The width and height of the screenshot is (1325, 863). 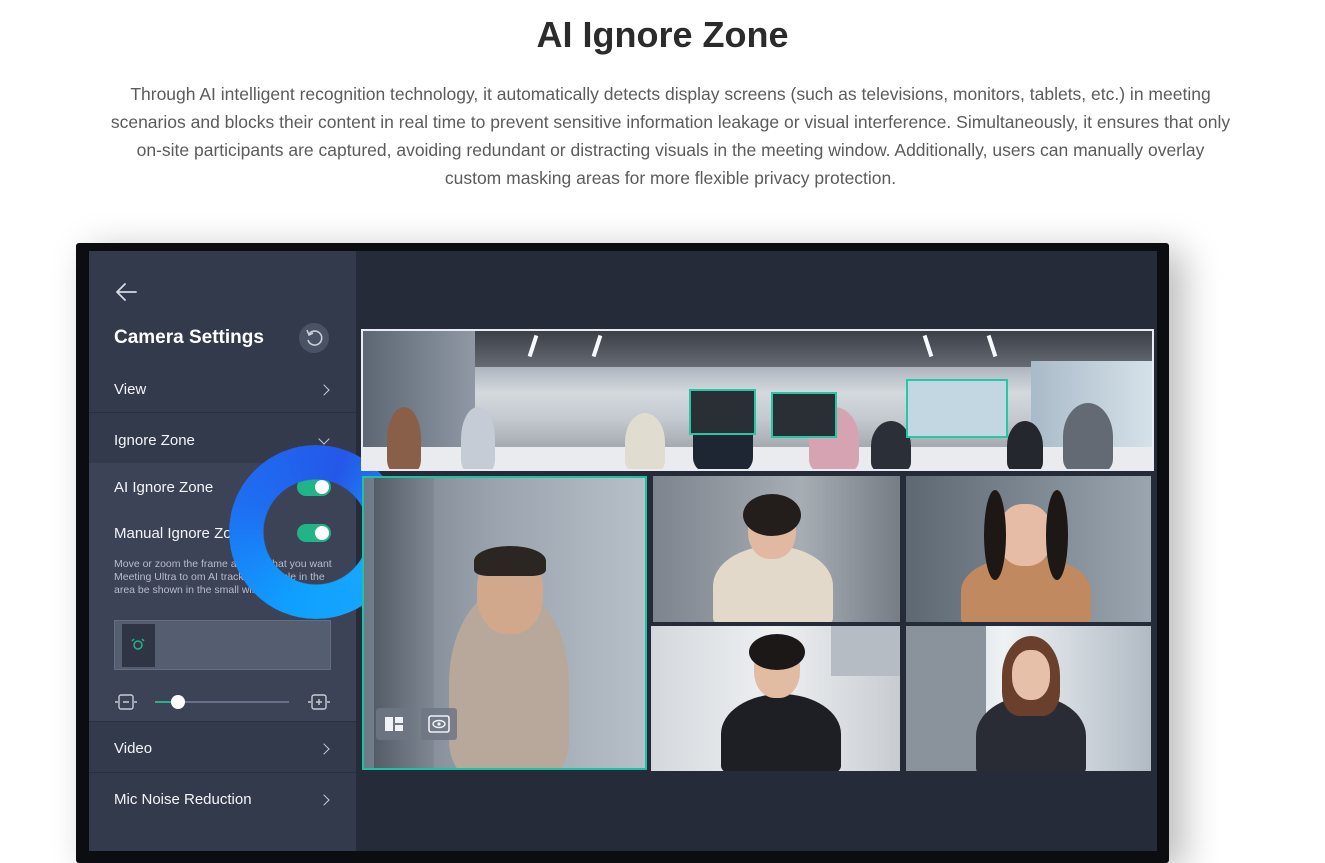 I want to click on arrow-left-icon, so click(x=126, y=292).